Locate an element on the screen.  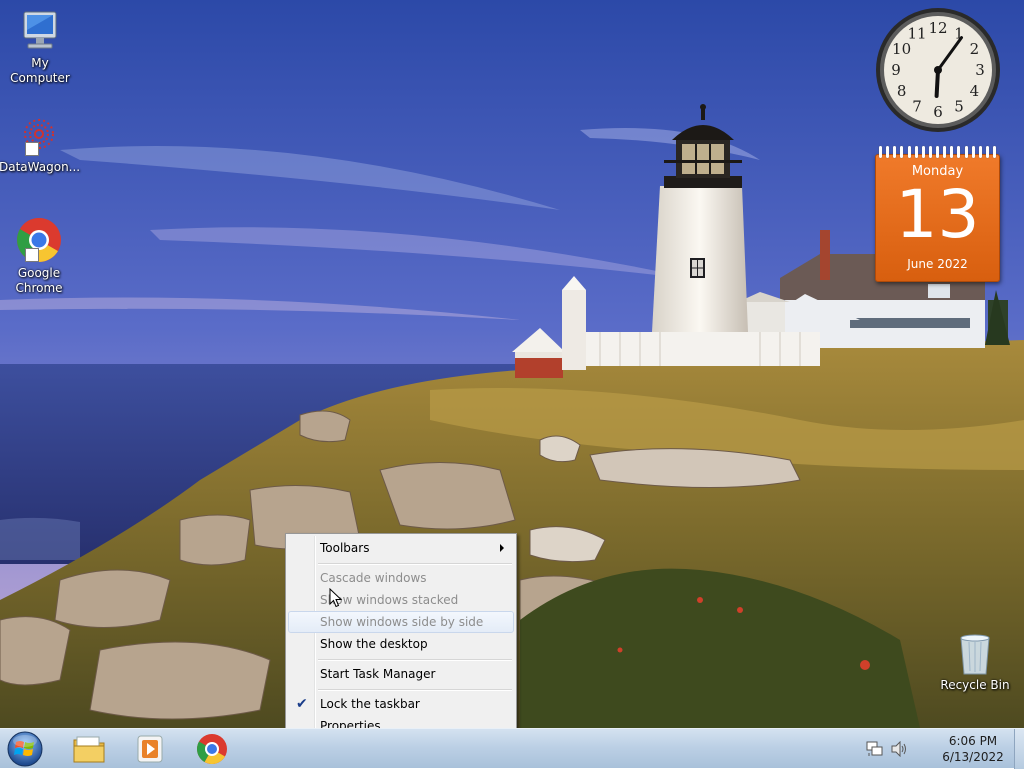
menu-item-toolbars: Toolbars is located at coordinates (401, 548).